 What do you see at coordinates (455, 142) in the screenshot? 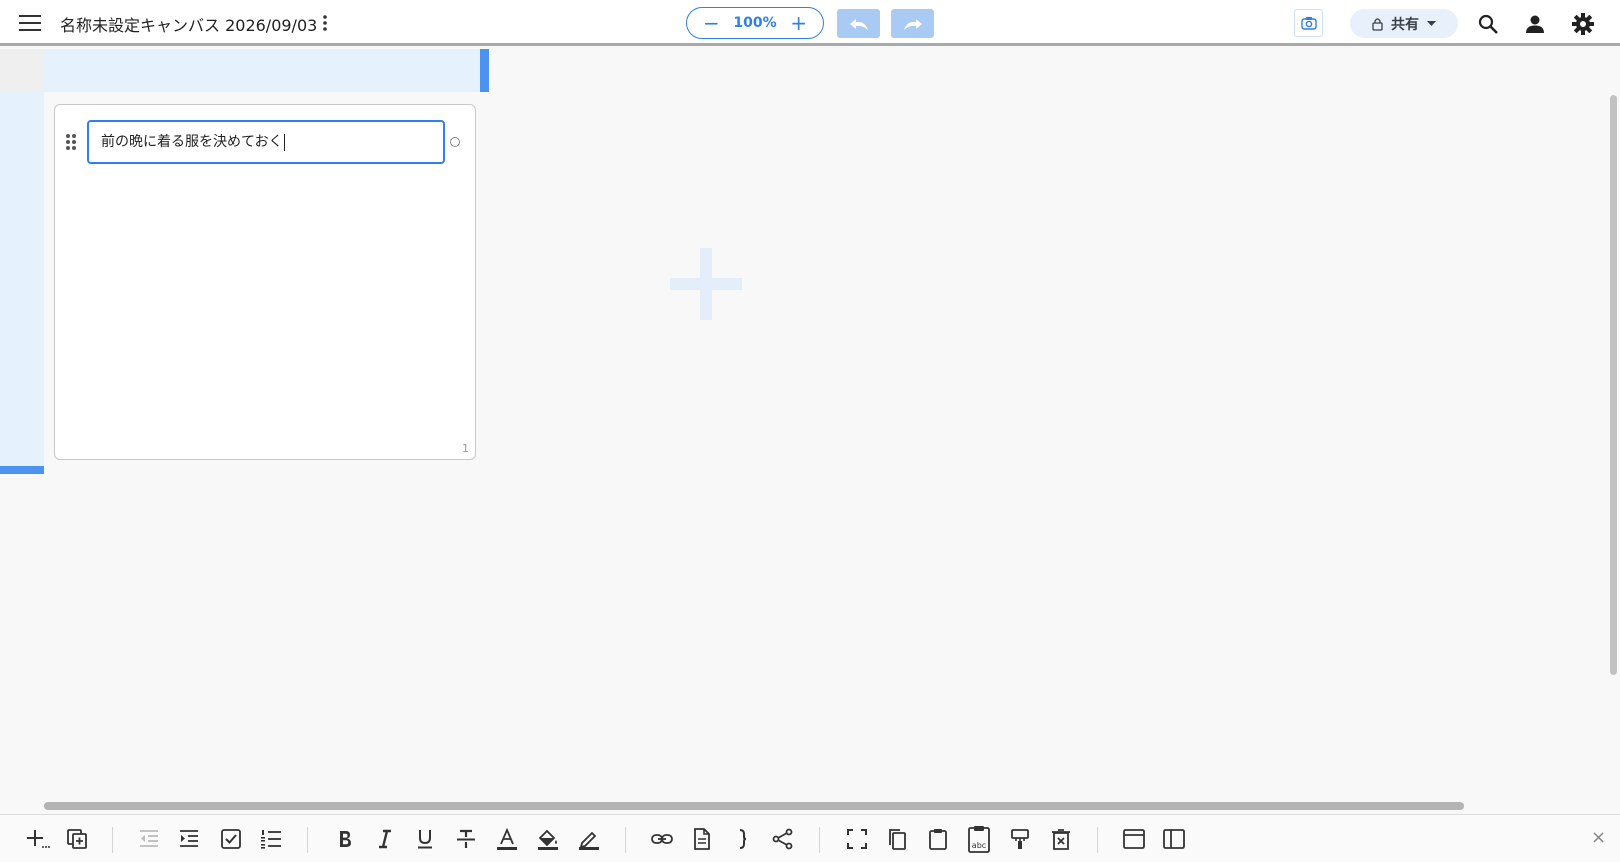
I see `status-circle-icon` at bounding box center [455, 142].